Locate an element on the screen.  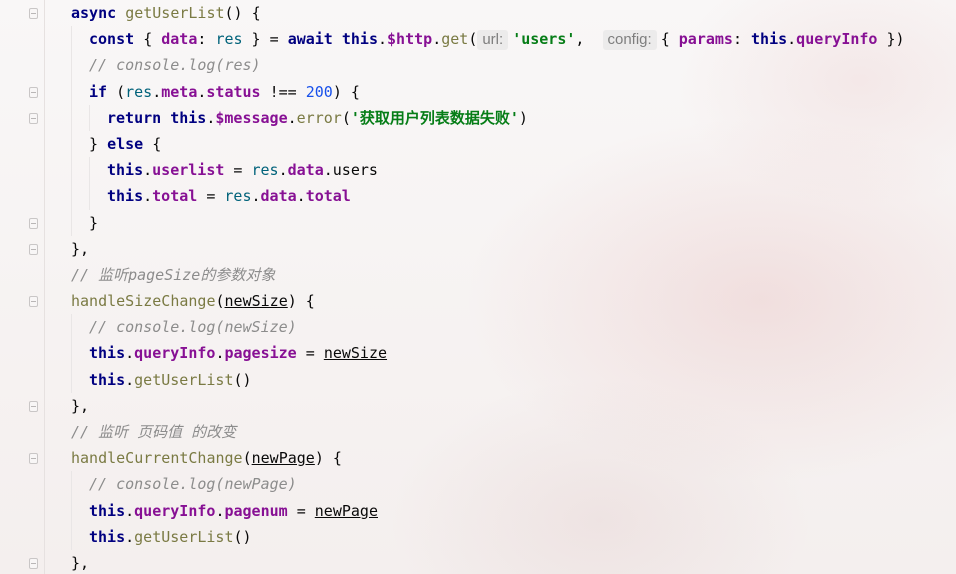
code-content: if (res.meta.status !== 200) { is located at coordinates (224, 92).